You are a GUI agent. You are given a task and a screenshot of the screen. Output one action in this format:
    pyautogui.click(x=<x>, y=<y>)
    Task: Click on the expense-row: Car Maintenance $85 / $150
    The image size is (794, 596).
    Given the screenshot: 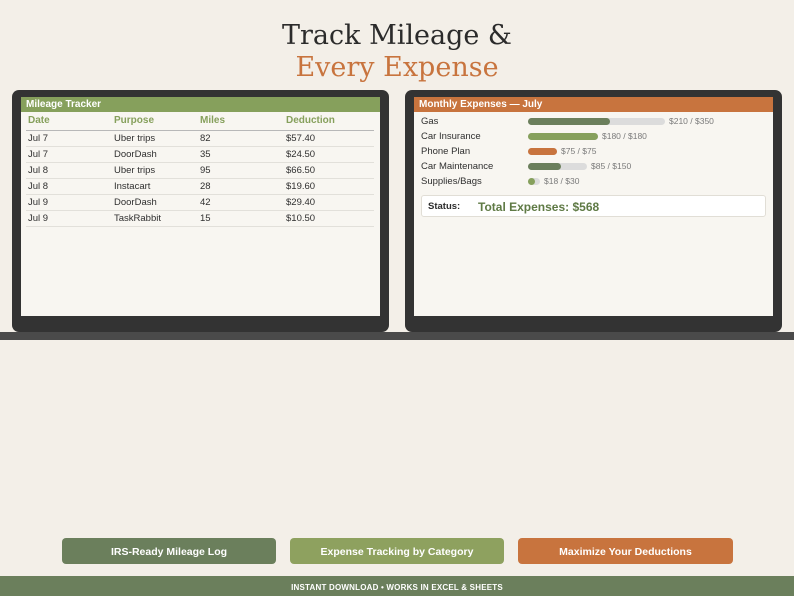 What is the action you would take?
    pyautogui.click(x=597, y=166)
    